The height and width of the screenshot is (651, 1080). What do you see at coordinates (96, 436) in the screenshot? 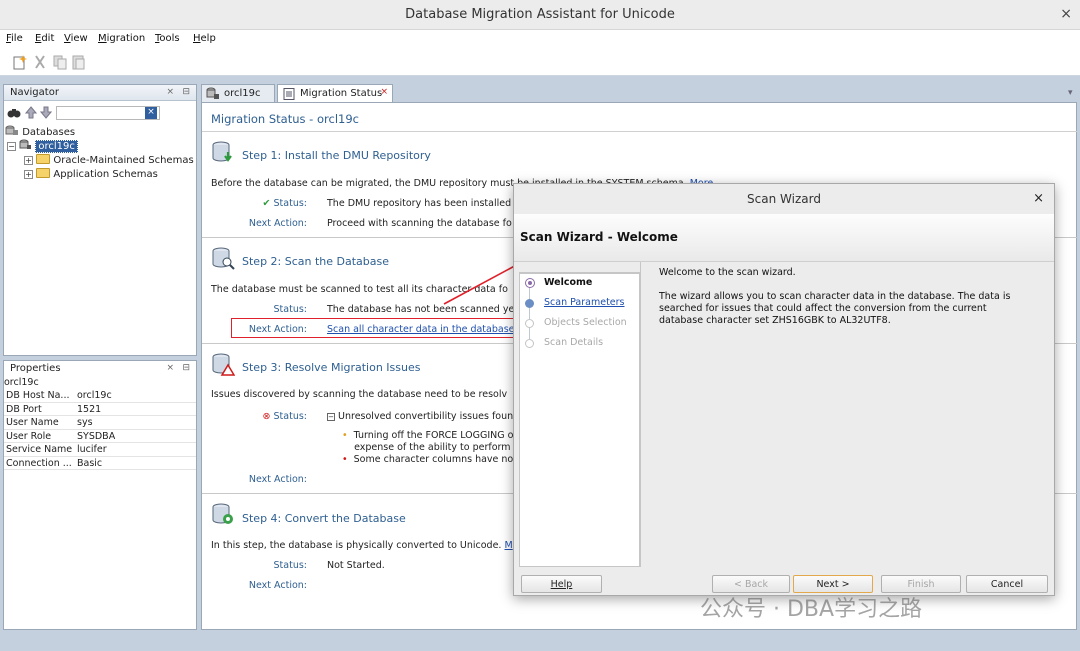
I see `property-value: SYSDBA` at bounding box center [96, 436].